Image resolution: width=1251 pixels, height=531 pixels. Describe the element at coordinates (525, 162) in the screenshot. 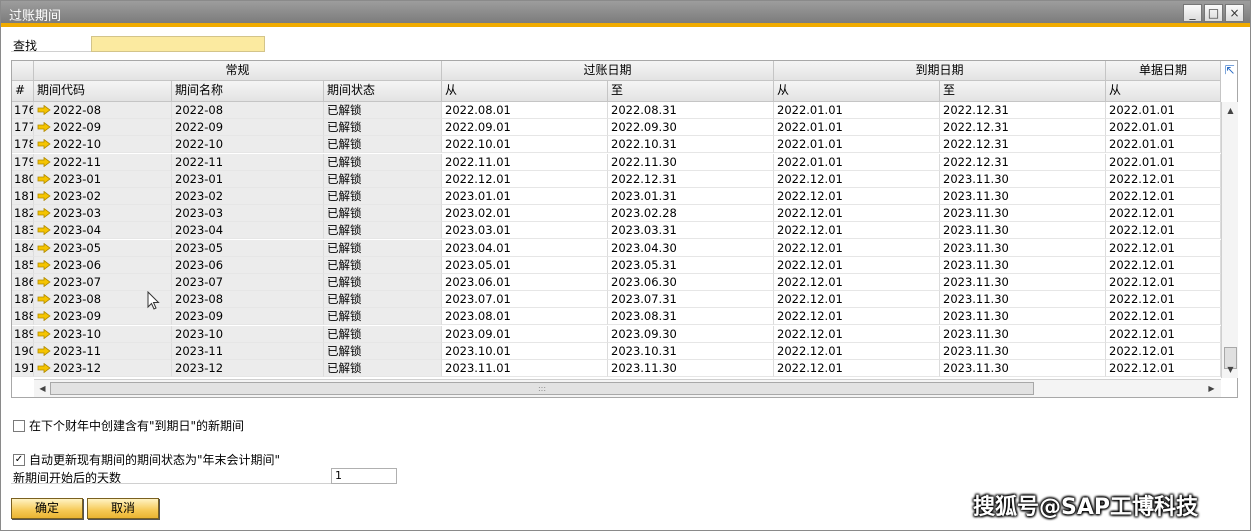

I see `posting-from-cell: 2022.11.01` at that location.